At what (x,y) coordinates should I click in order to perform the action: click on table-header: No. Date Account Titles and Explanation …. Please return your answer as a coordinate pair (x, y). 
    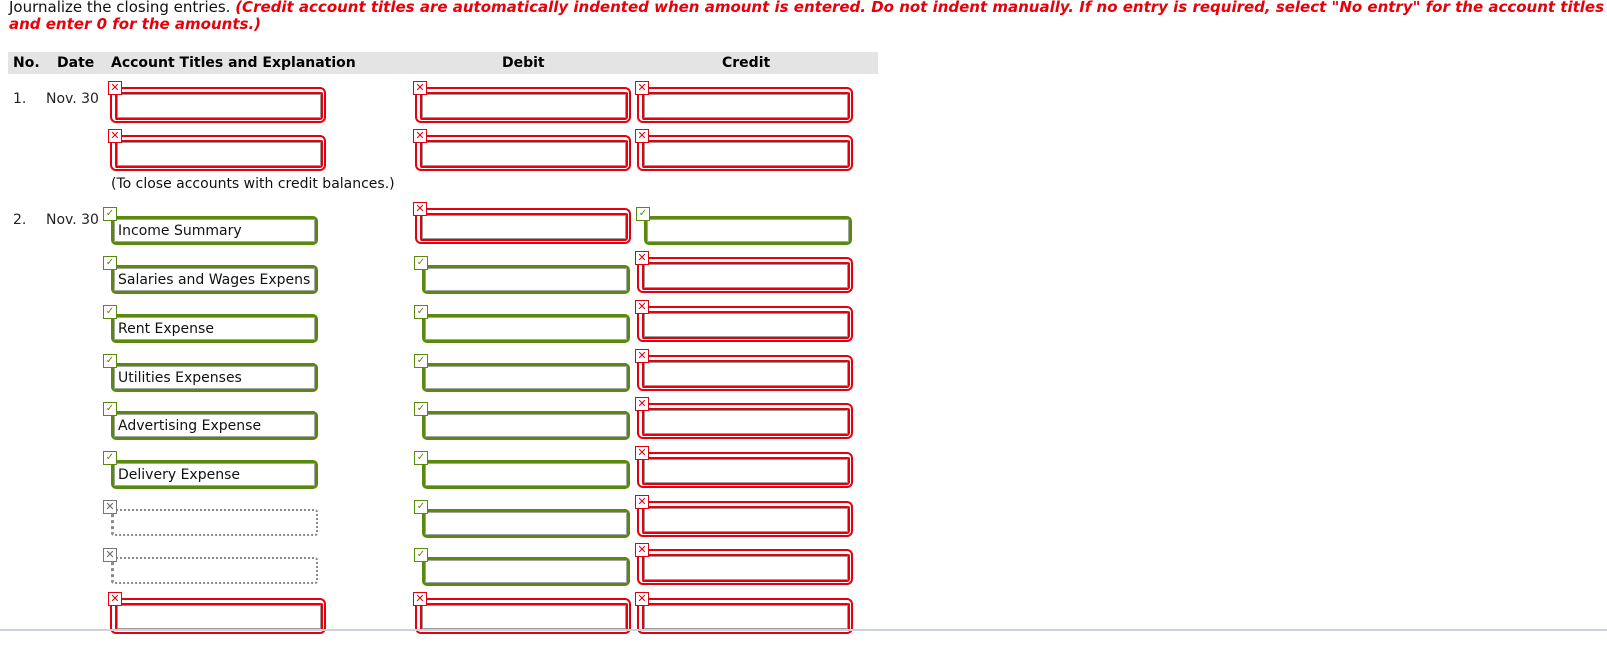
    Looking at the image, I should click on (443, 63).